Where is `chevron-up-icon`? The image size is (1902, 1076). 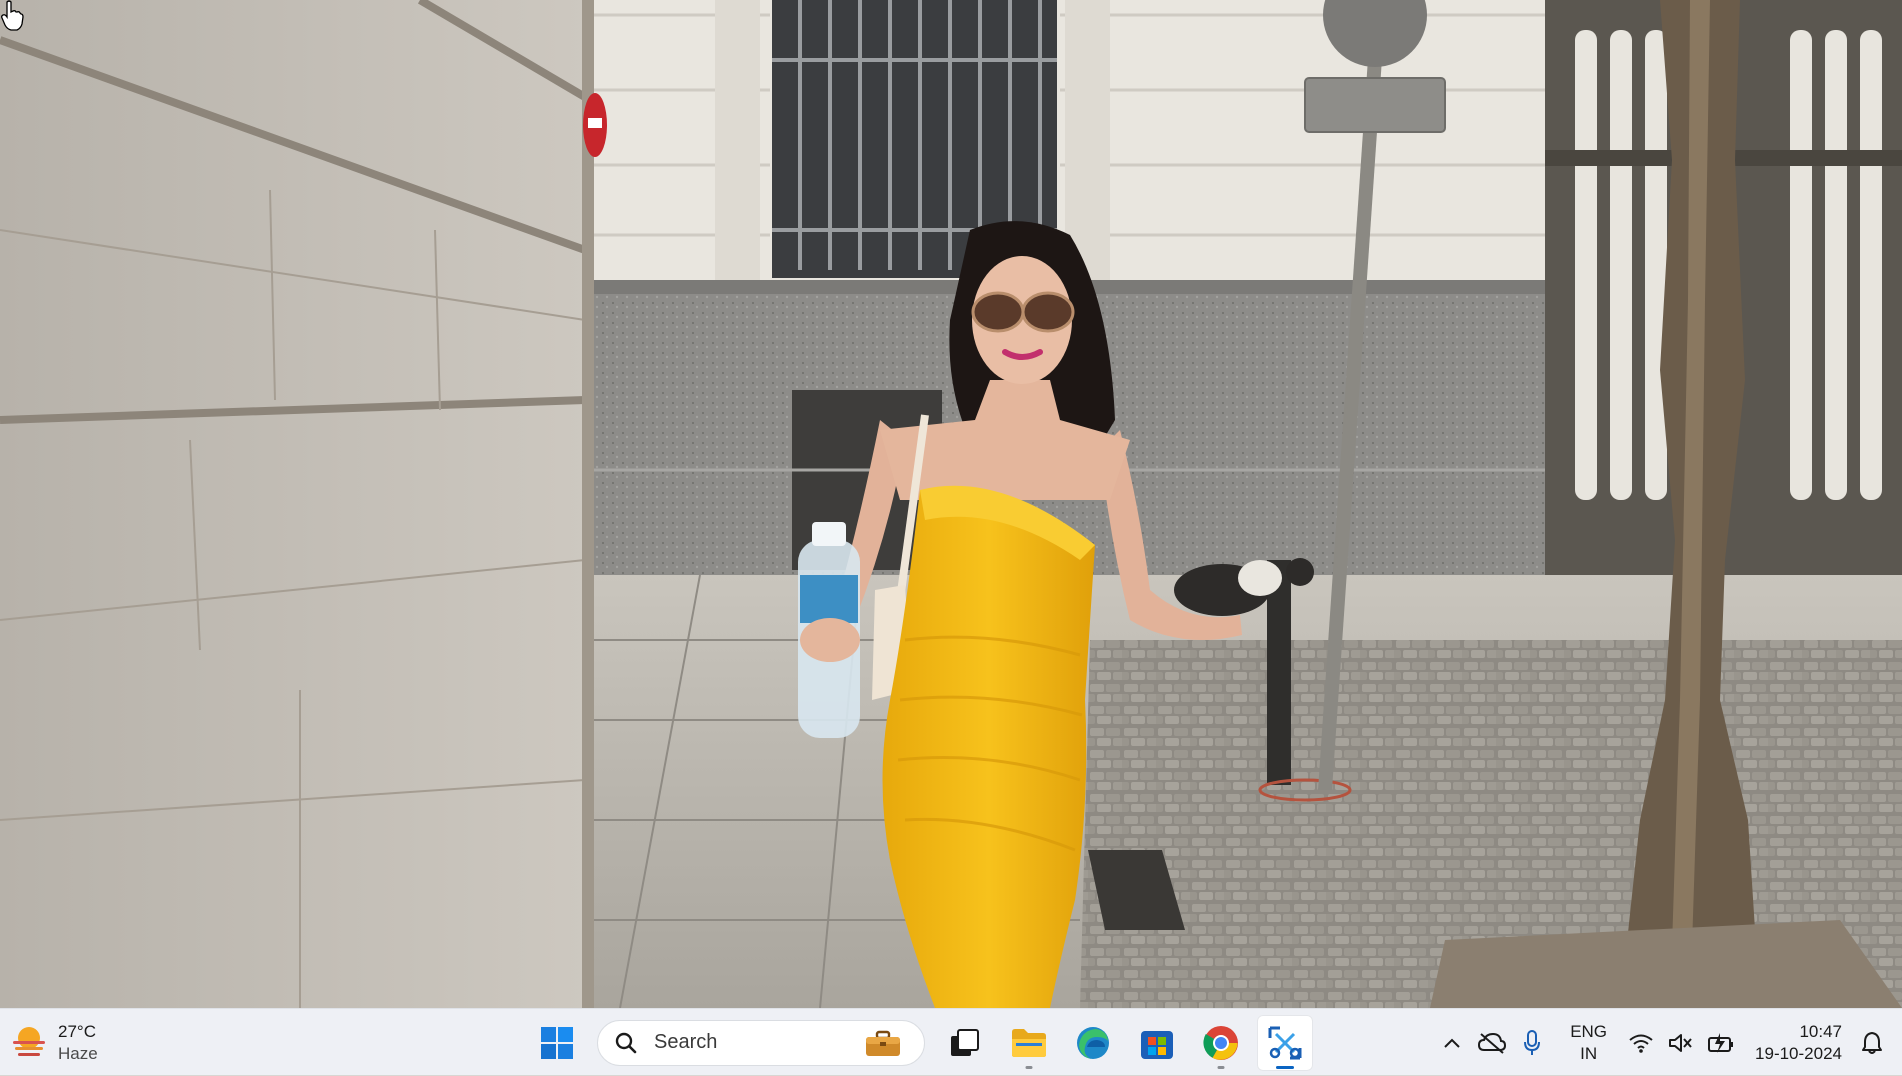
chevron-up-icon is located at coordinates (1452, 1043).